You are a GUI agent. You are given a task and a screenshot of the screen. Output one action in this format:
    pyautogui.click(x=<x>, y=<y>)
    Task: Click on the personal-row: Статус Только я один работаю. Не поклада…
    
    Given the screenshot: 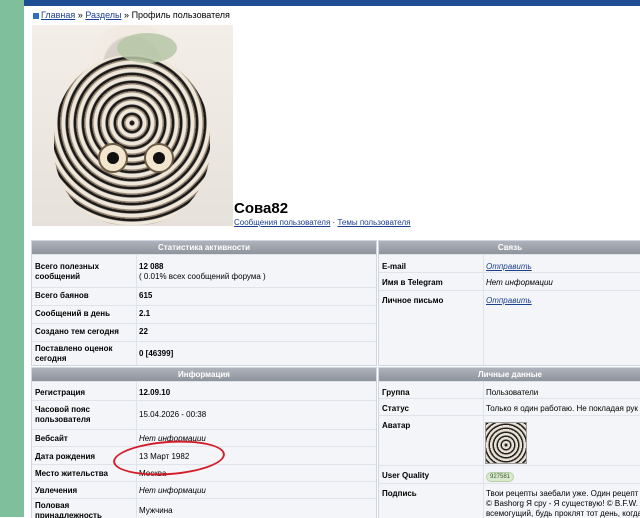 What is the action you would take?
    pyautogui.click(x=509, y=407)
    